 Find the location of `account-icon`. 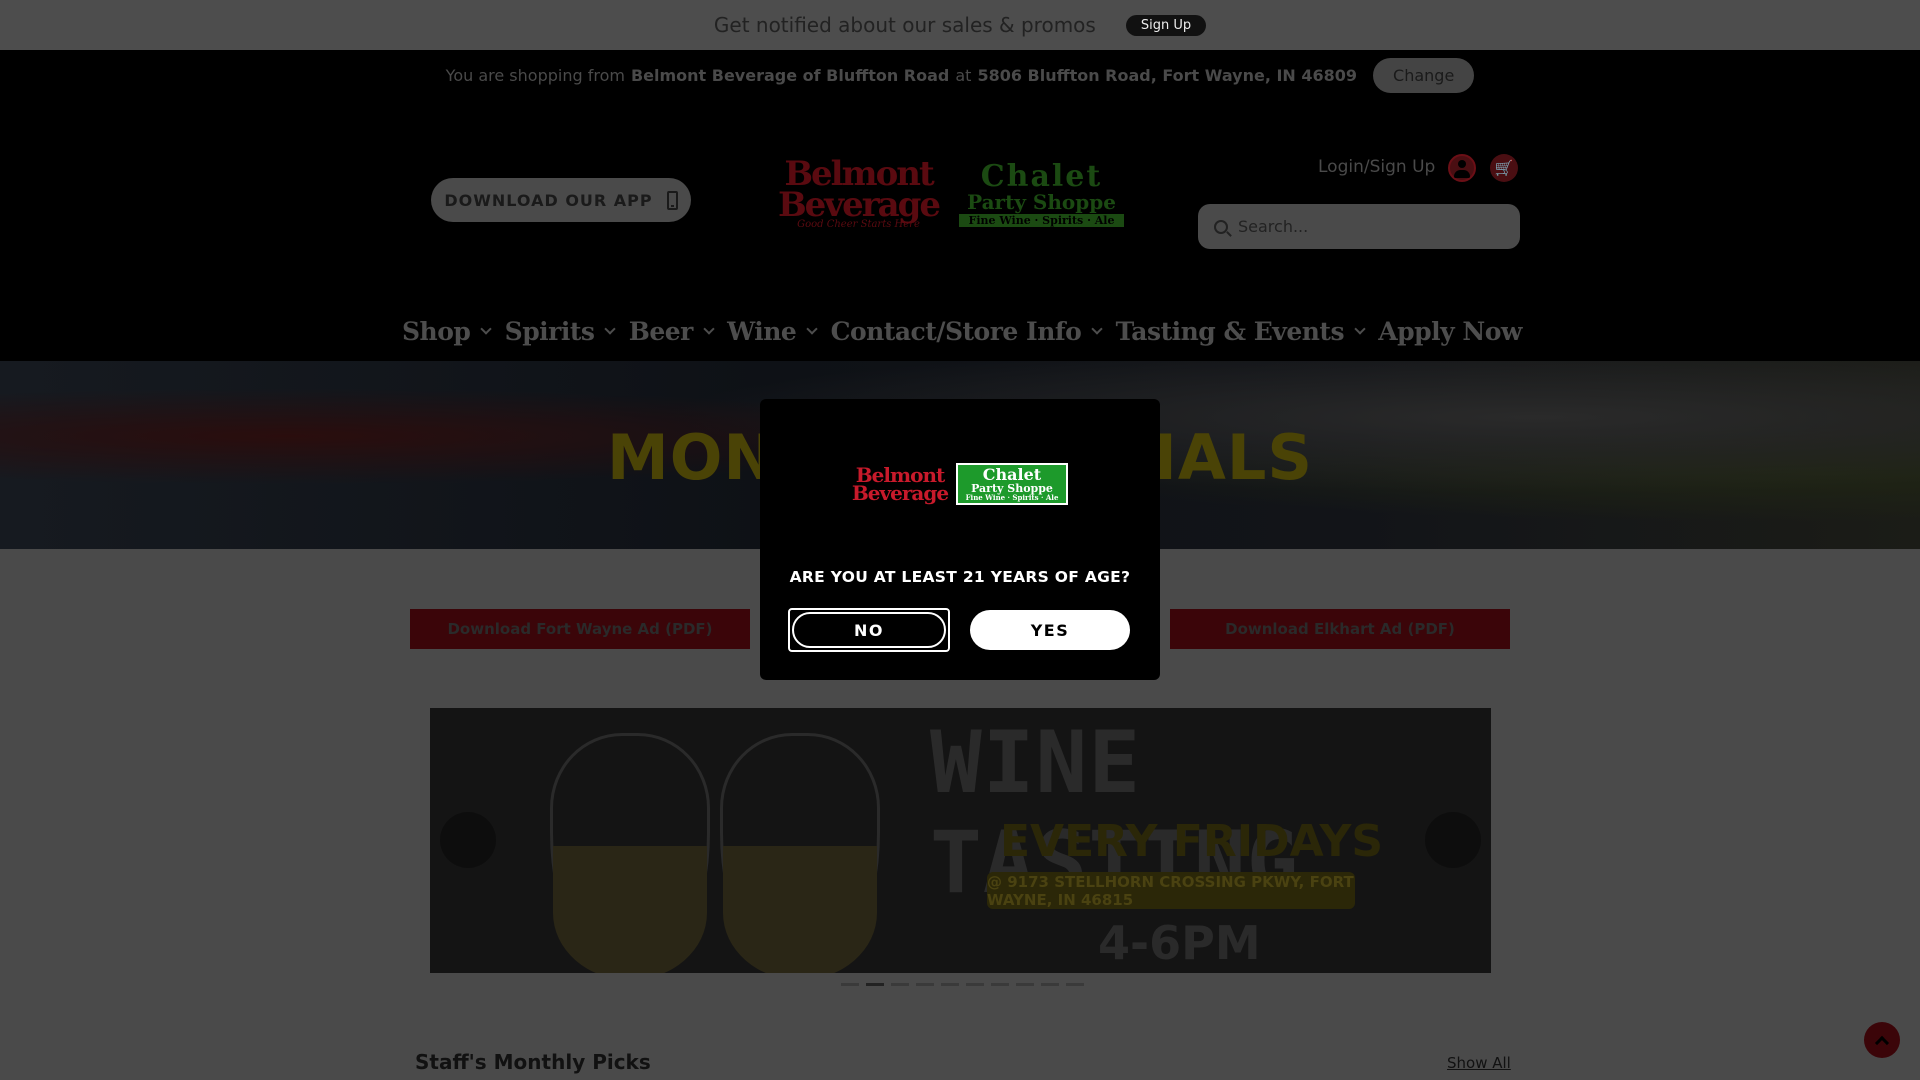

account-icon is located at coordinates (1462, 168).